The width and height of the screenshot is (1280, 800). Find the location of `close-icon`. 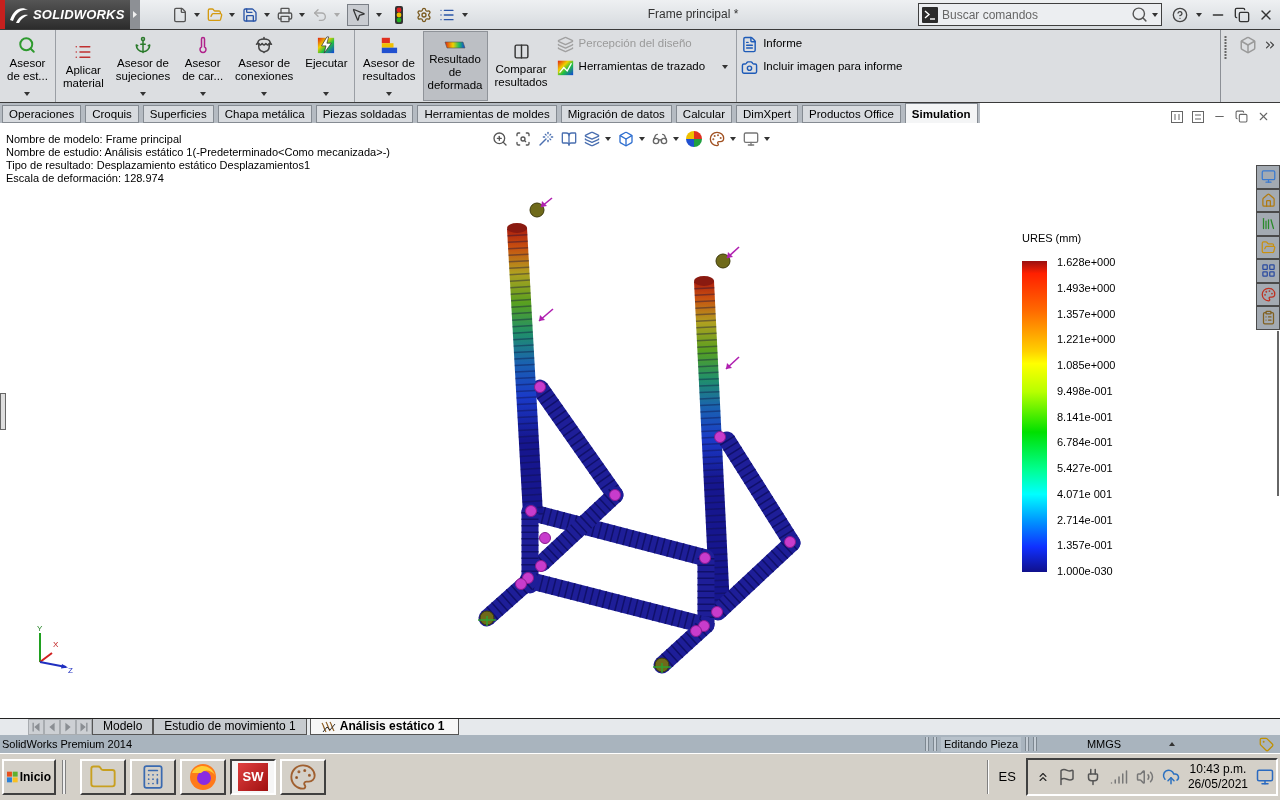

close-icon is located at coordinates (1263, 116).